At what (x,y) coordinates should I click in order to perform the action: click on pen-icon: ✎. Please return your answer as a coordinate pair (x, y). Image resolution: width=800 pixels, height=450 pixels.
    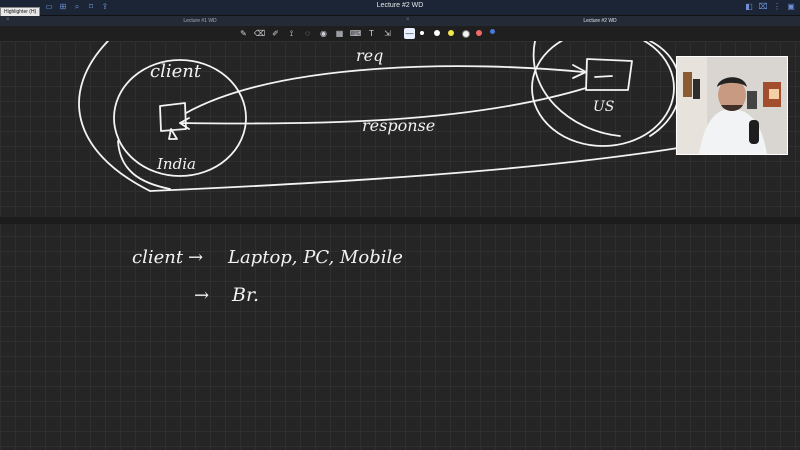
    Looking at the image, I should click on (243, 33).